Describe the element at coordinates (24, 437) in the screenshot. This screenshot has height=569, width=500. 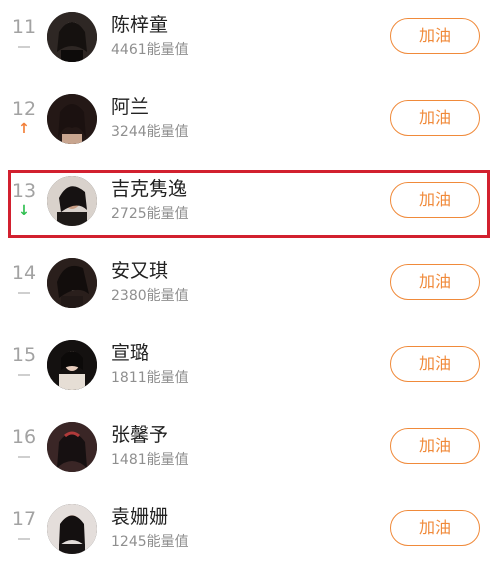
I see `rank-number: 16` at that location.